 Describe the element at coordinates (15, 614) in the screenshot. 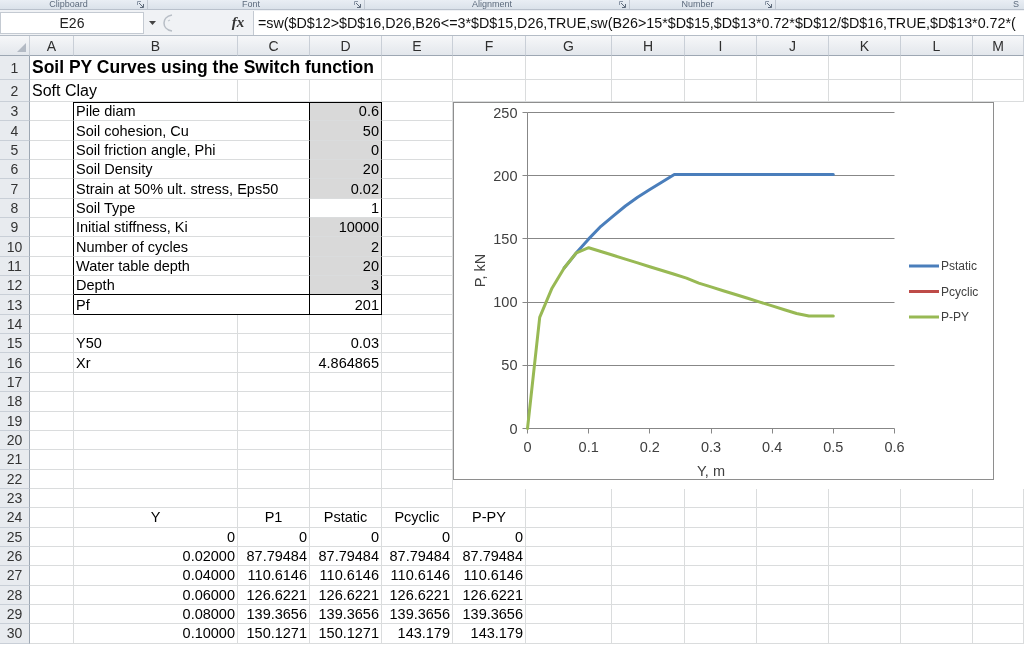

I see `row-header: 29` at that location.